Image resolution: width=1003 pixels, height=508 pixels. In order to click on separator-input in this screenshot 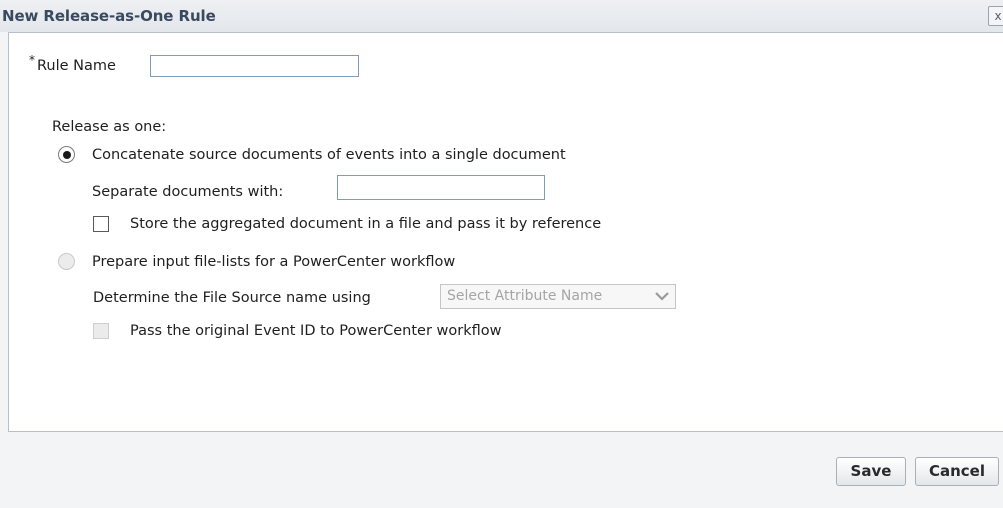, I will do `click(441, 187)`.